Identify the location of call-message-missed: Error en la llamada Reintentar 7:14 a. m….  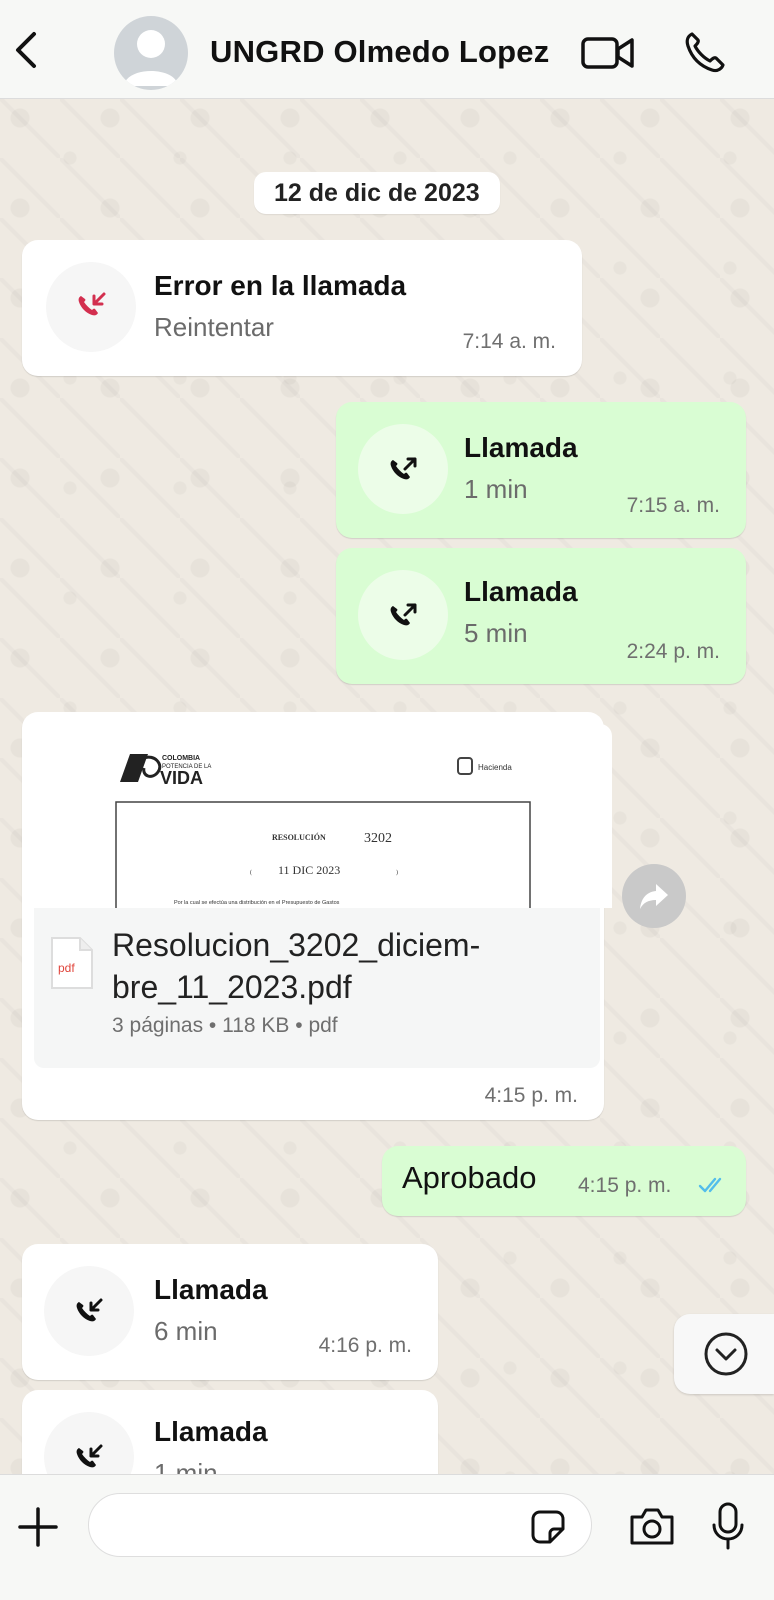
(302, 308).